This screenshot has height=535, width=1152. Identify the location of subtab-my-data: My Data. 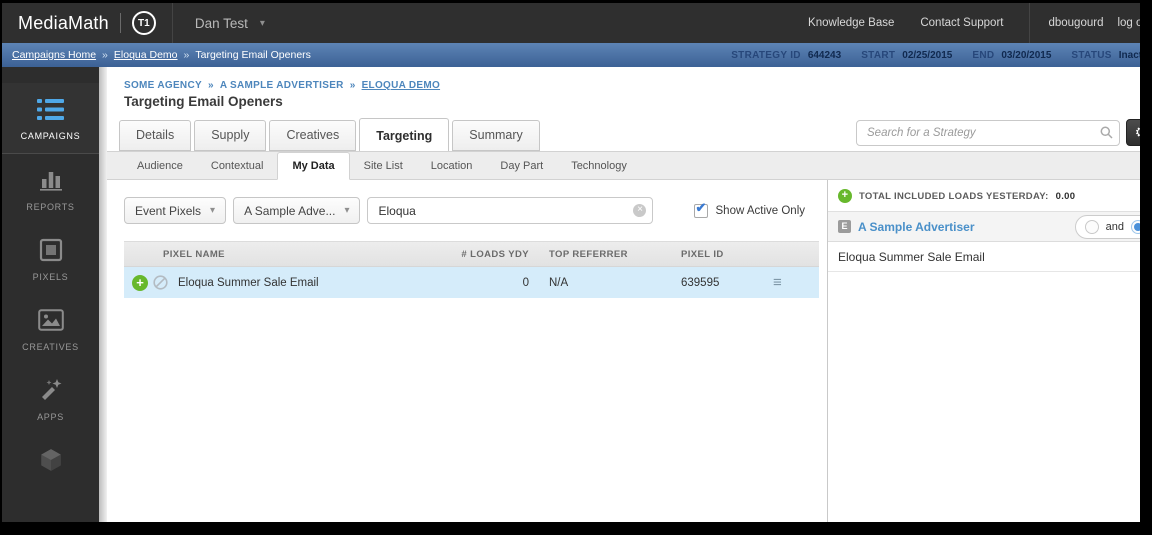
(313, 166).